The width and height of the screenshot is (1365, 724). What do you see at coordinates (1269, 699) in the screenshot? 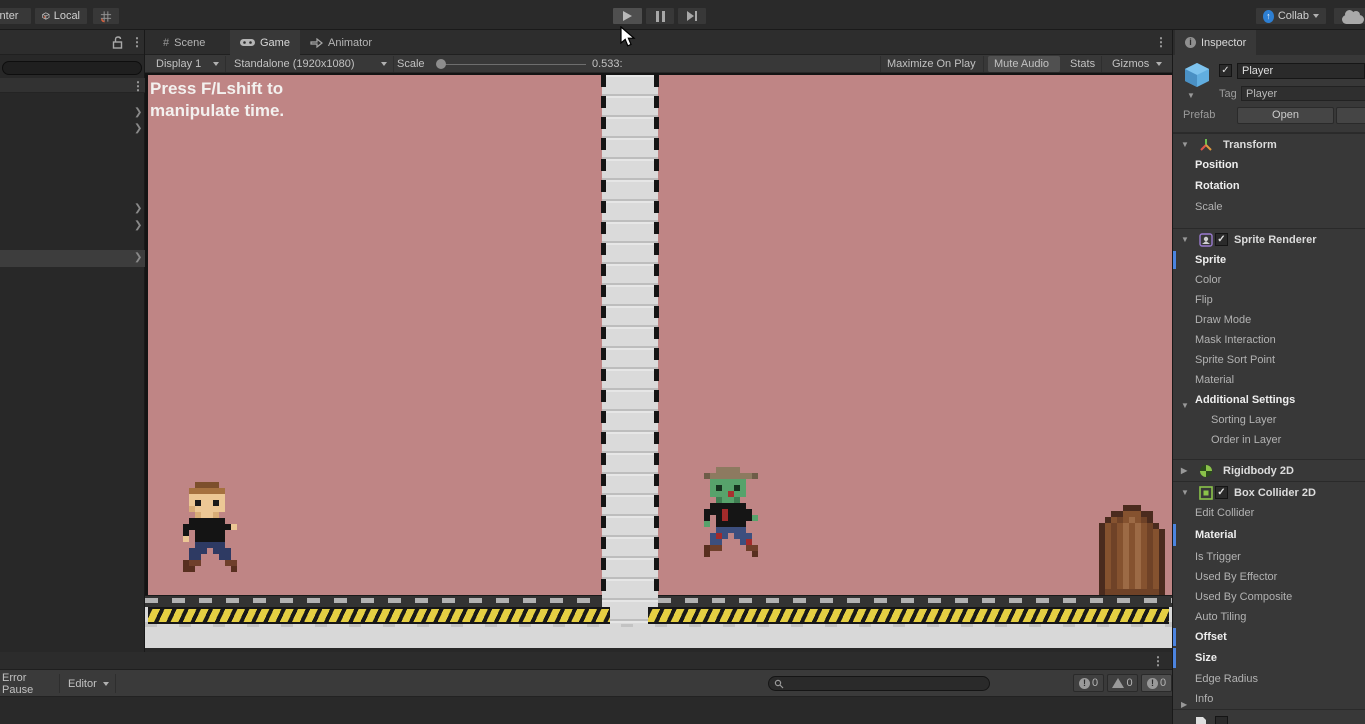
I see `row-info: ▶ Info` at bounding box center [1269, 699].